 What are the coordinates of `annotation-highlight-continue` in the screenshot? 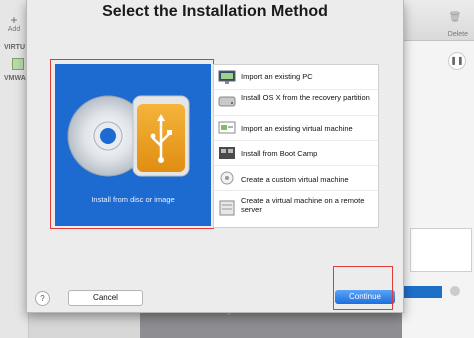 It's located at (363, 288).